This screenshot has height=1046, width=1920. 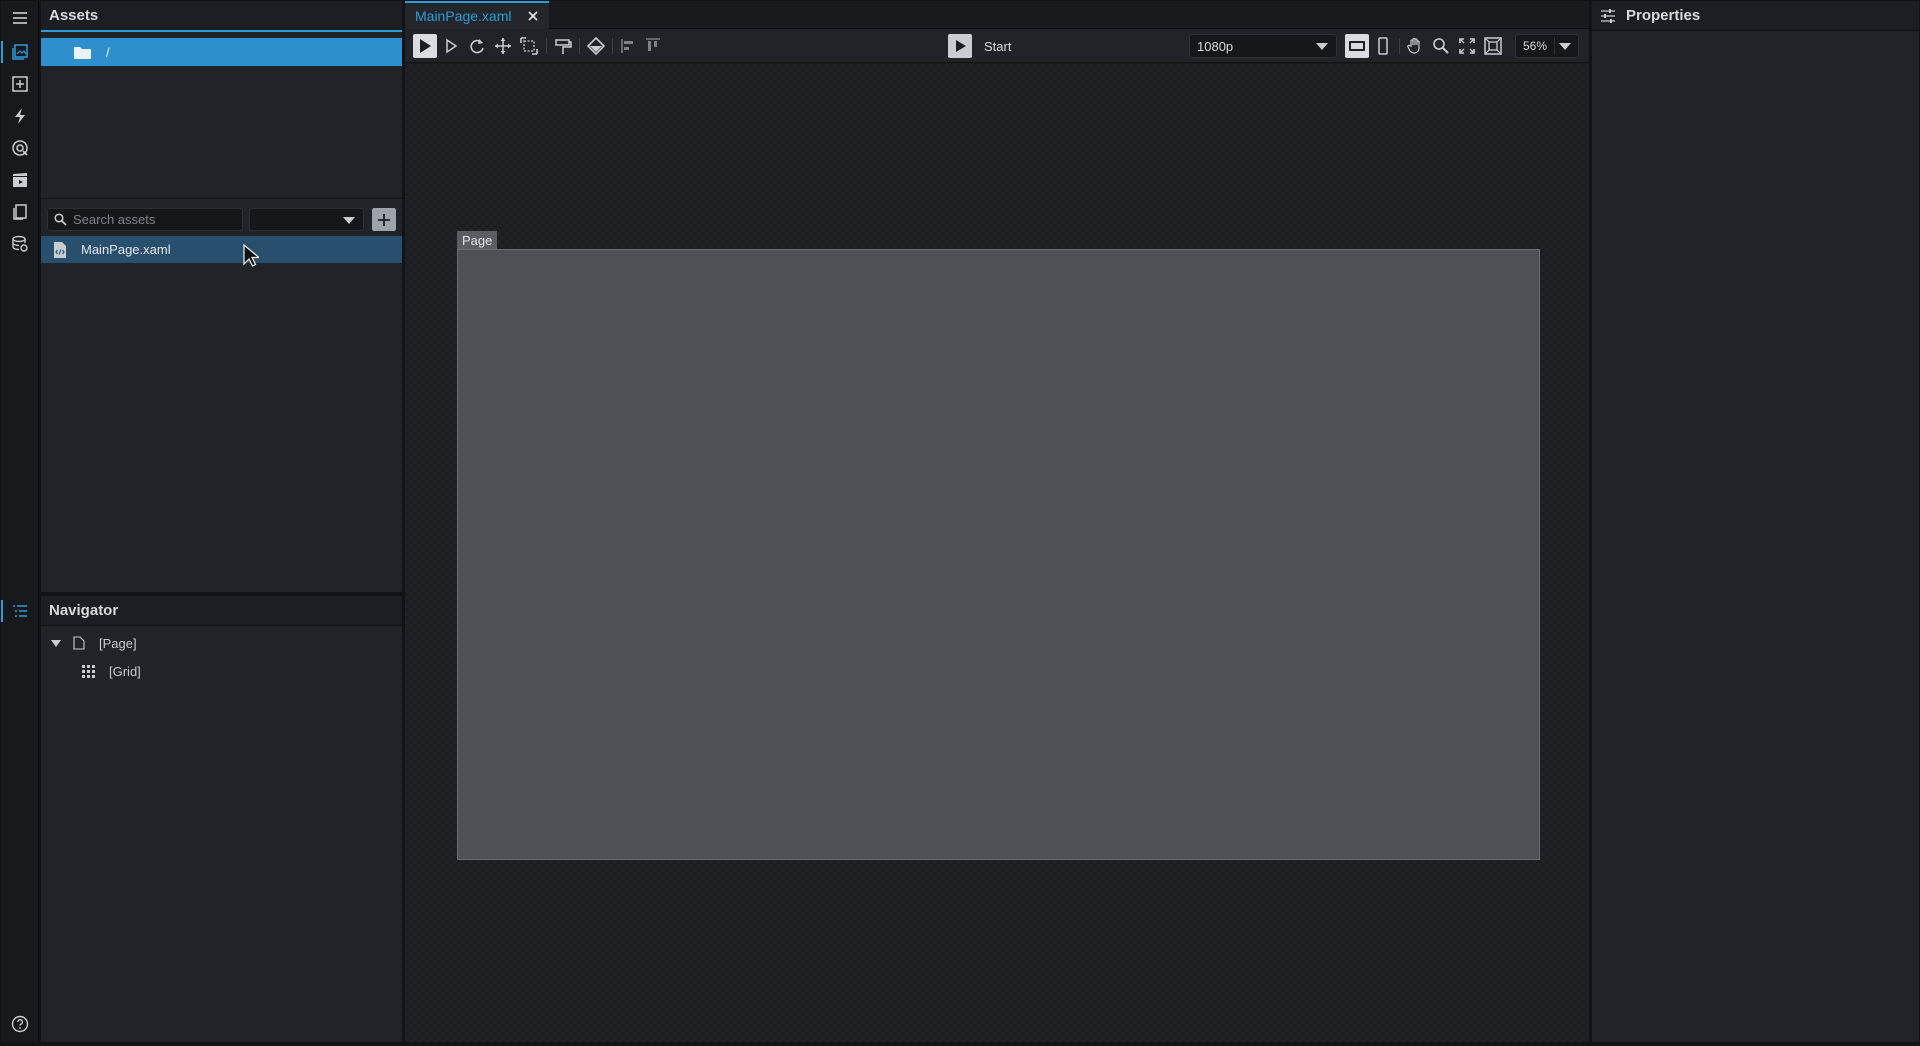 I want to click on assets-header-accent, so click(x=221, y=31).